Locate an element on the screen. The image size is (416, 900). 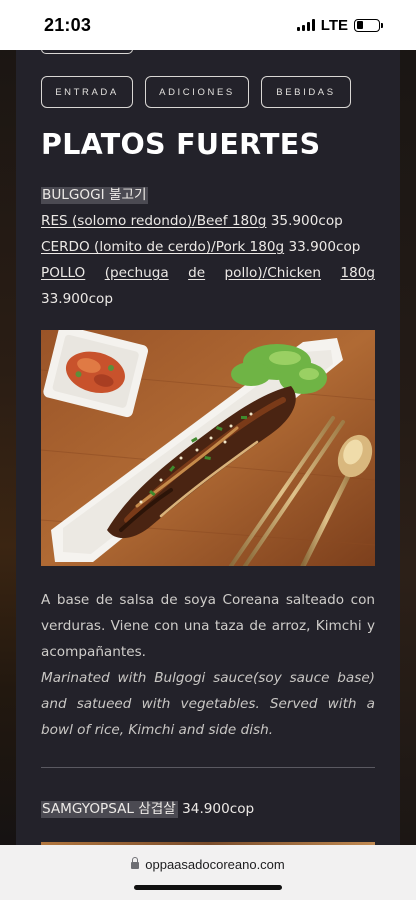
tab-bebidas: BEBIDAS is located at coordinates (306, 92).